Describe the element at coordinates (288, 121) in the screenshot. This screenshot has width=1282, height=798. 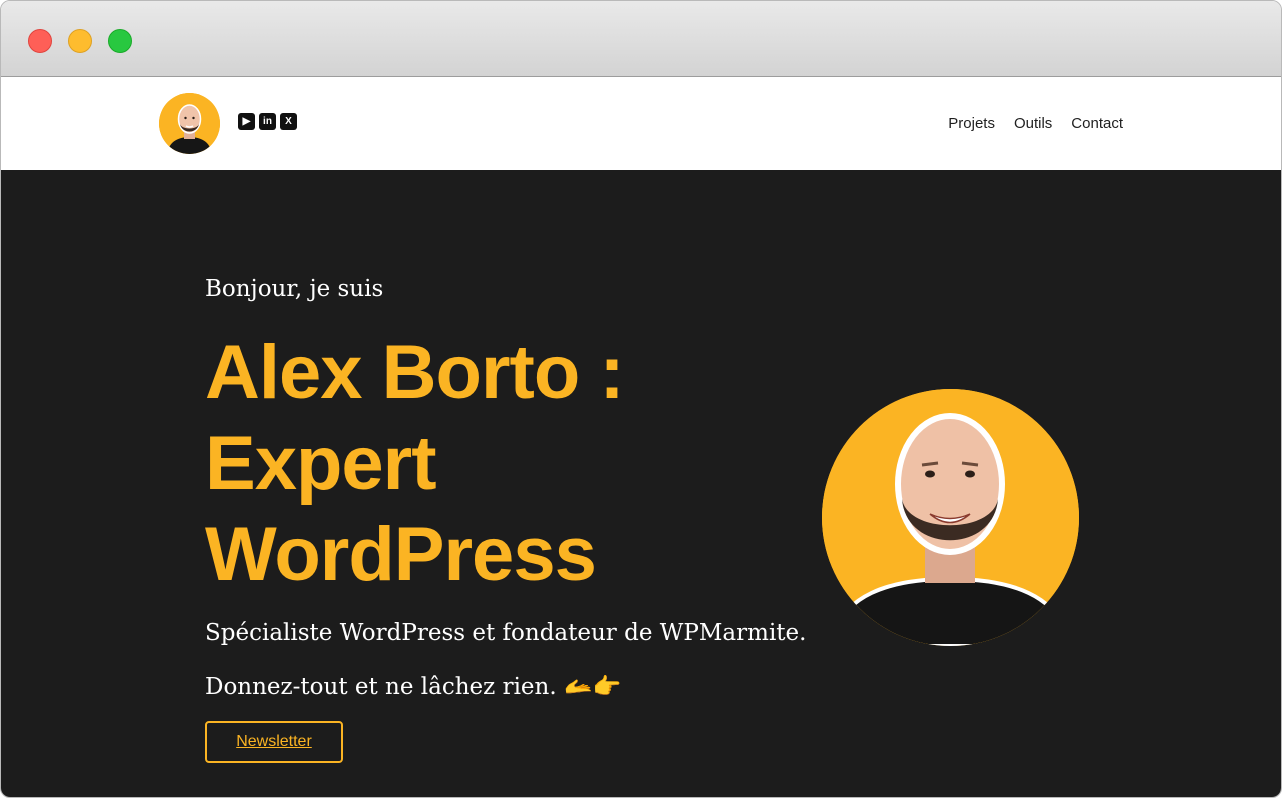
I see `x-icon: X` at that location.